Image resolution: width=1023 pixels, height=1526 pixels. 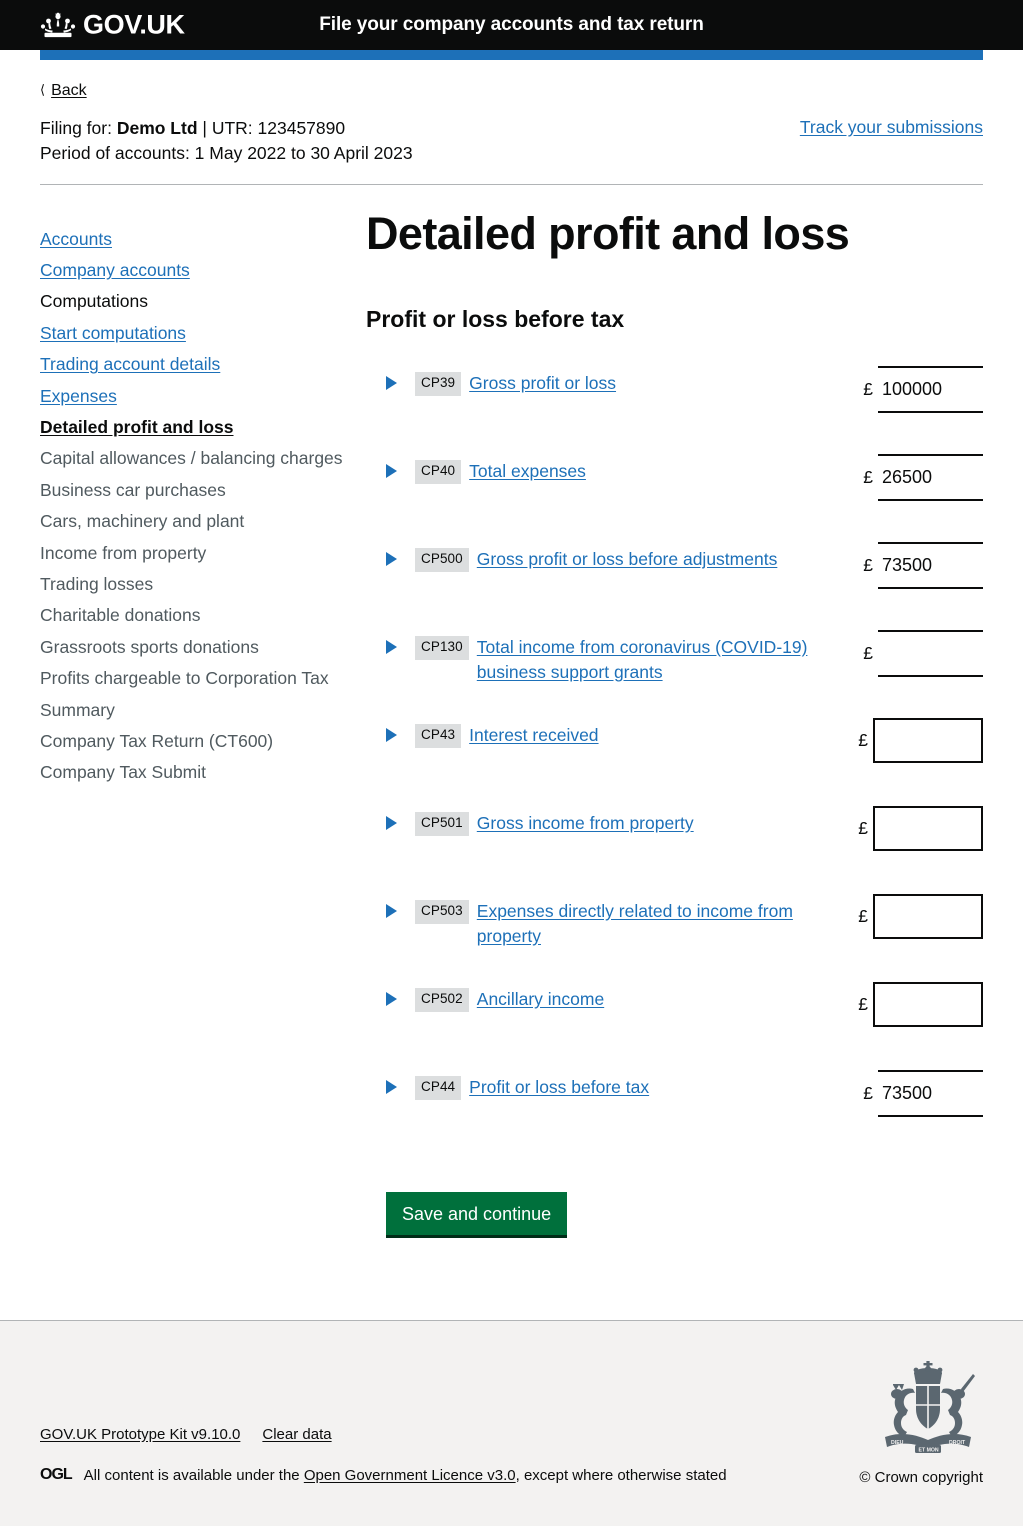 I want to click on sidebar-item-income-from-property: Income from property, so click(x=123, y=552).